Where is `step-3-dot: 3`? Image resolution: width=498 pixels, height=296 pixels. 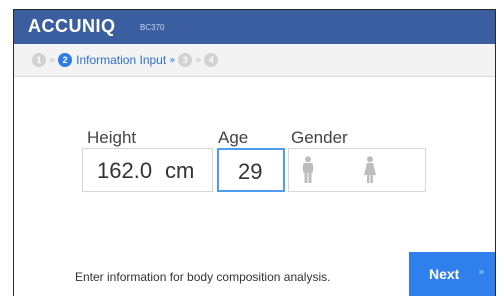 step-3-dot: 3 is located at coordinates (185, 60).